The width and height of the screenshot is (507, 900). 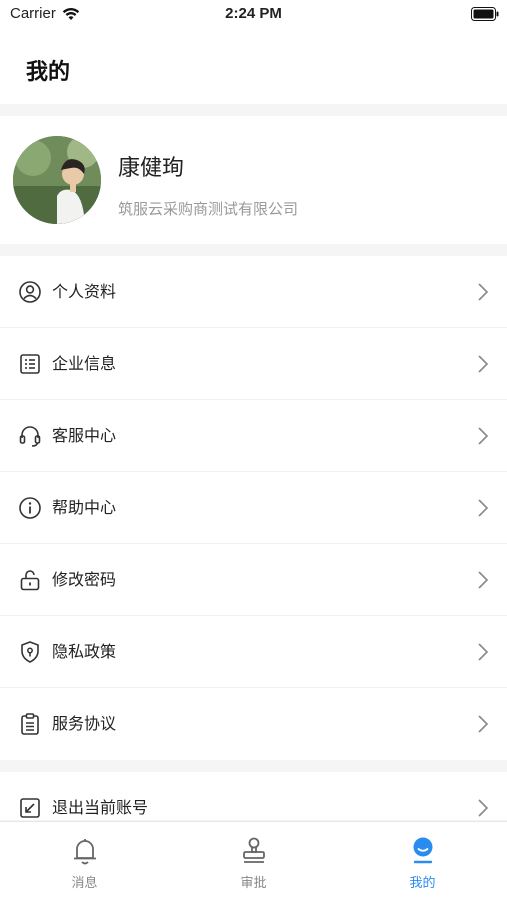 I want to click on headset-icon, so click(x=30, y=436).